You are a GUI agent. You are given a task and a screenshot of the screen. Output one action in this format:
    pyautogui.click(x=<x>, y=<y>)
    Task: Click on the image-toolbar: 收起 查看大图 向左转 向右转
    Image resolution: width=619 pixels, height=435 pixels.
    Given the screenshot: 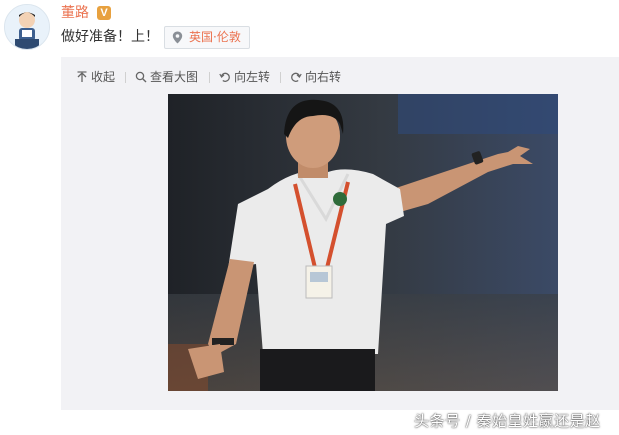 What is the action you would take?
    pyautogui.click(x=340, y=77)
    